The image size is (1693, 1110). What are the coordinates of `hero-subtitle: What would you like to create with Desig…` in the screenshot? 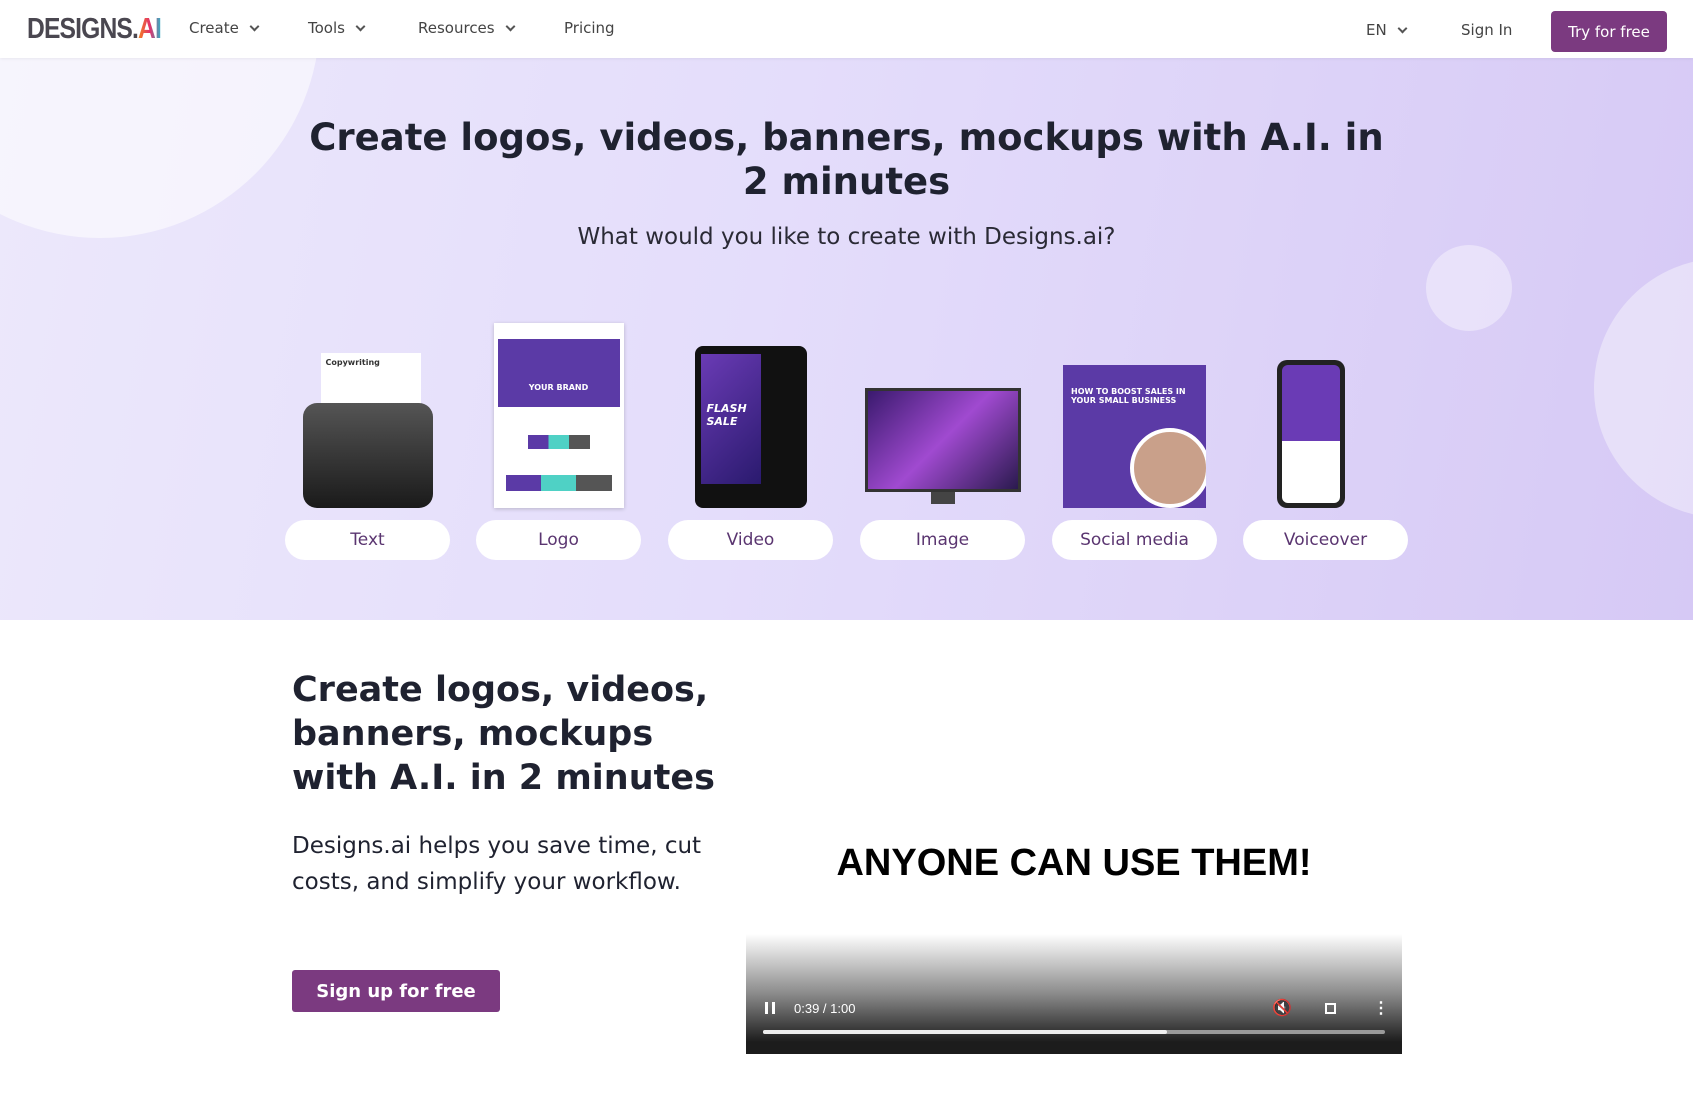 It's located at (846, 237).